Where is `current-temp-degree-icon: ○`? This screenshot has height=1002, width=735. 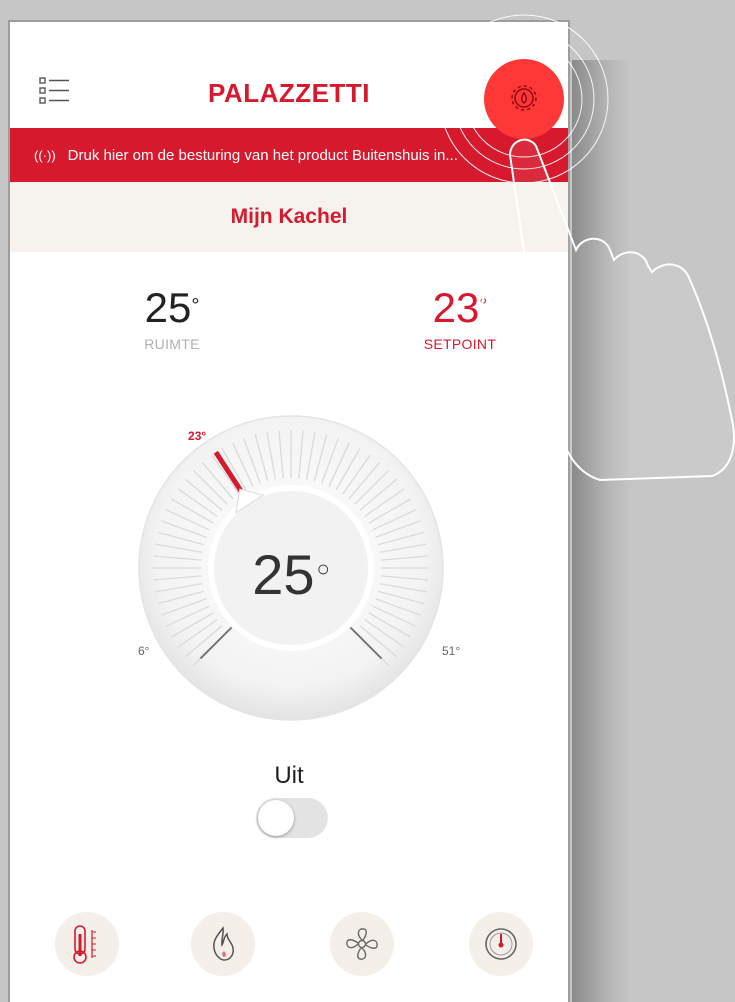
current-temp-degree-icon: ○ is located at coordinates (323, 568).